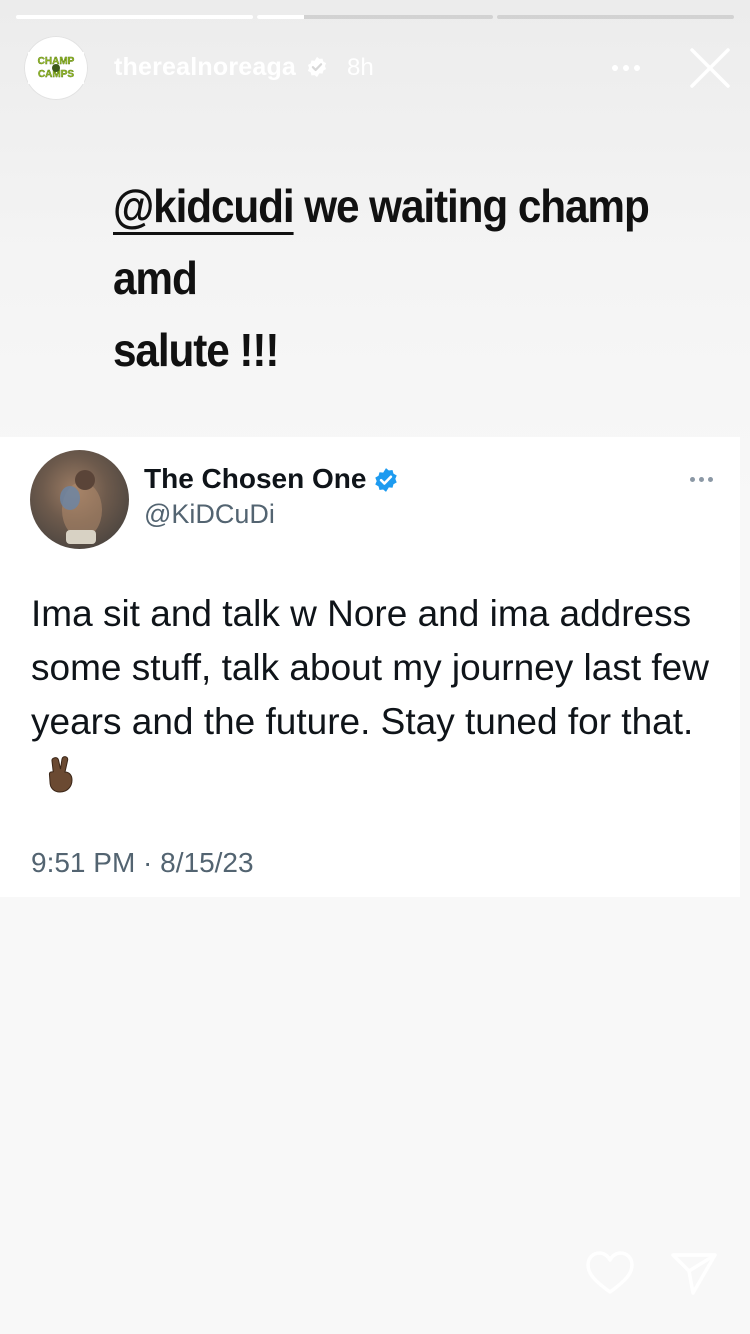  Describe the element at coordinates (610, 1273) in the screenshot. I see `heart-icon` at that location.